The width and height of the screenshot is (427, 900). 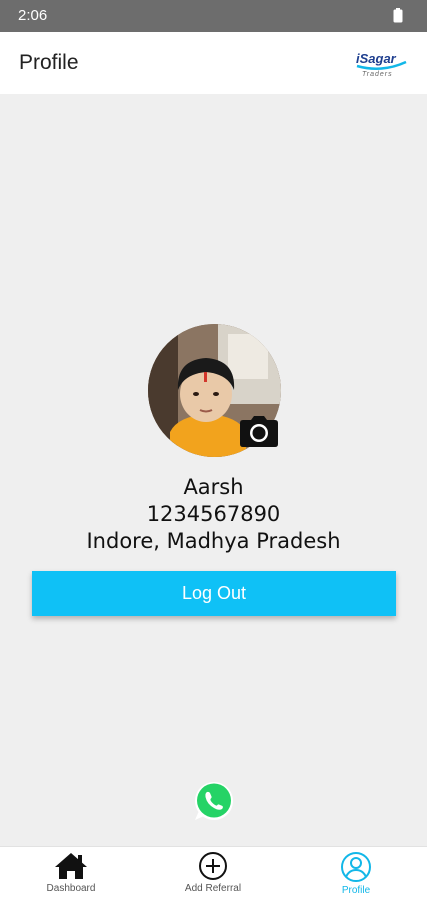 I want to click on nav-item-add-referral: Add Referral, so click(x=213, y=873).